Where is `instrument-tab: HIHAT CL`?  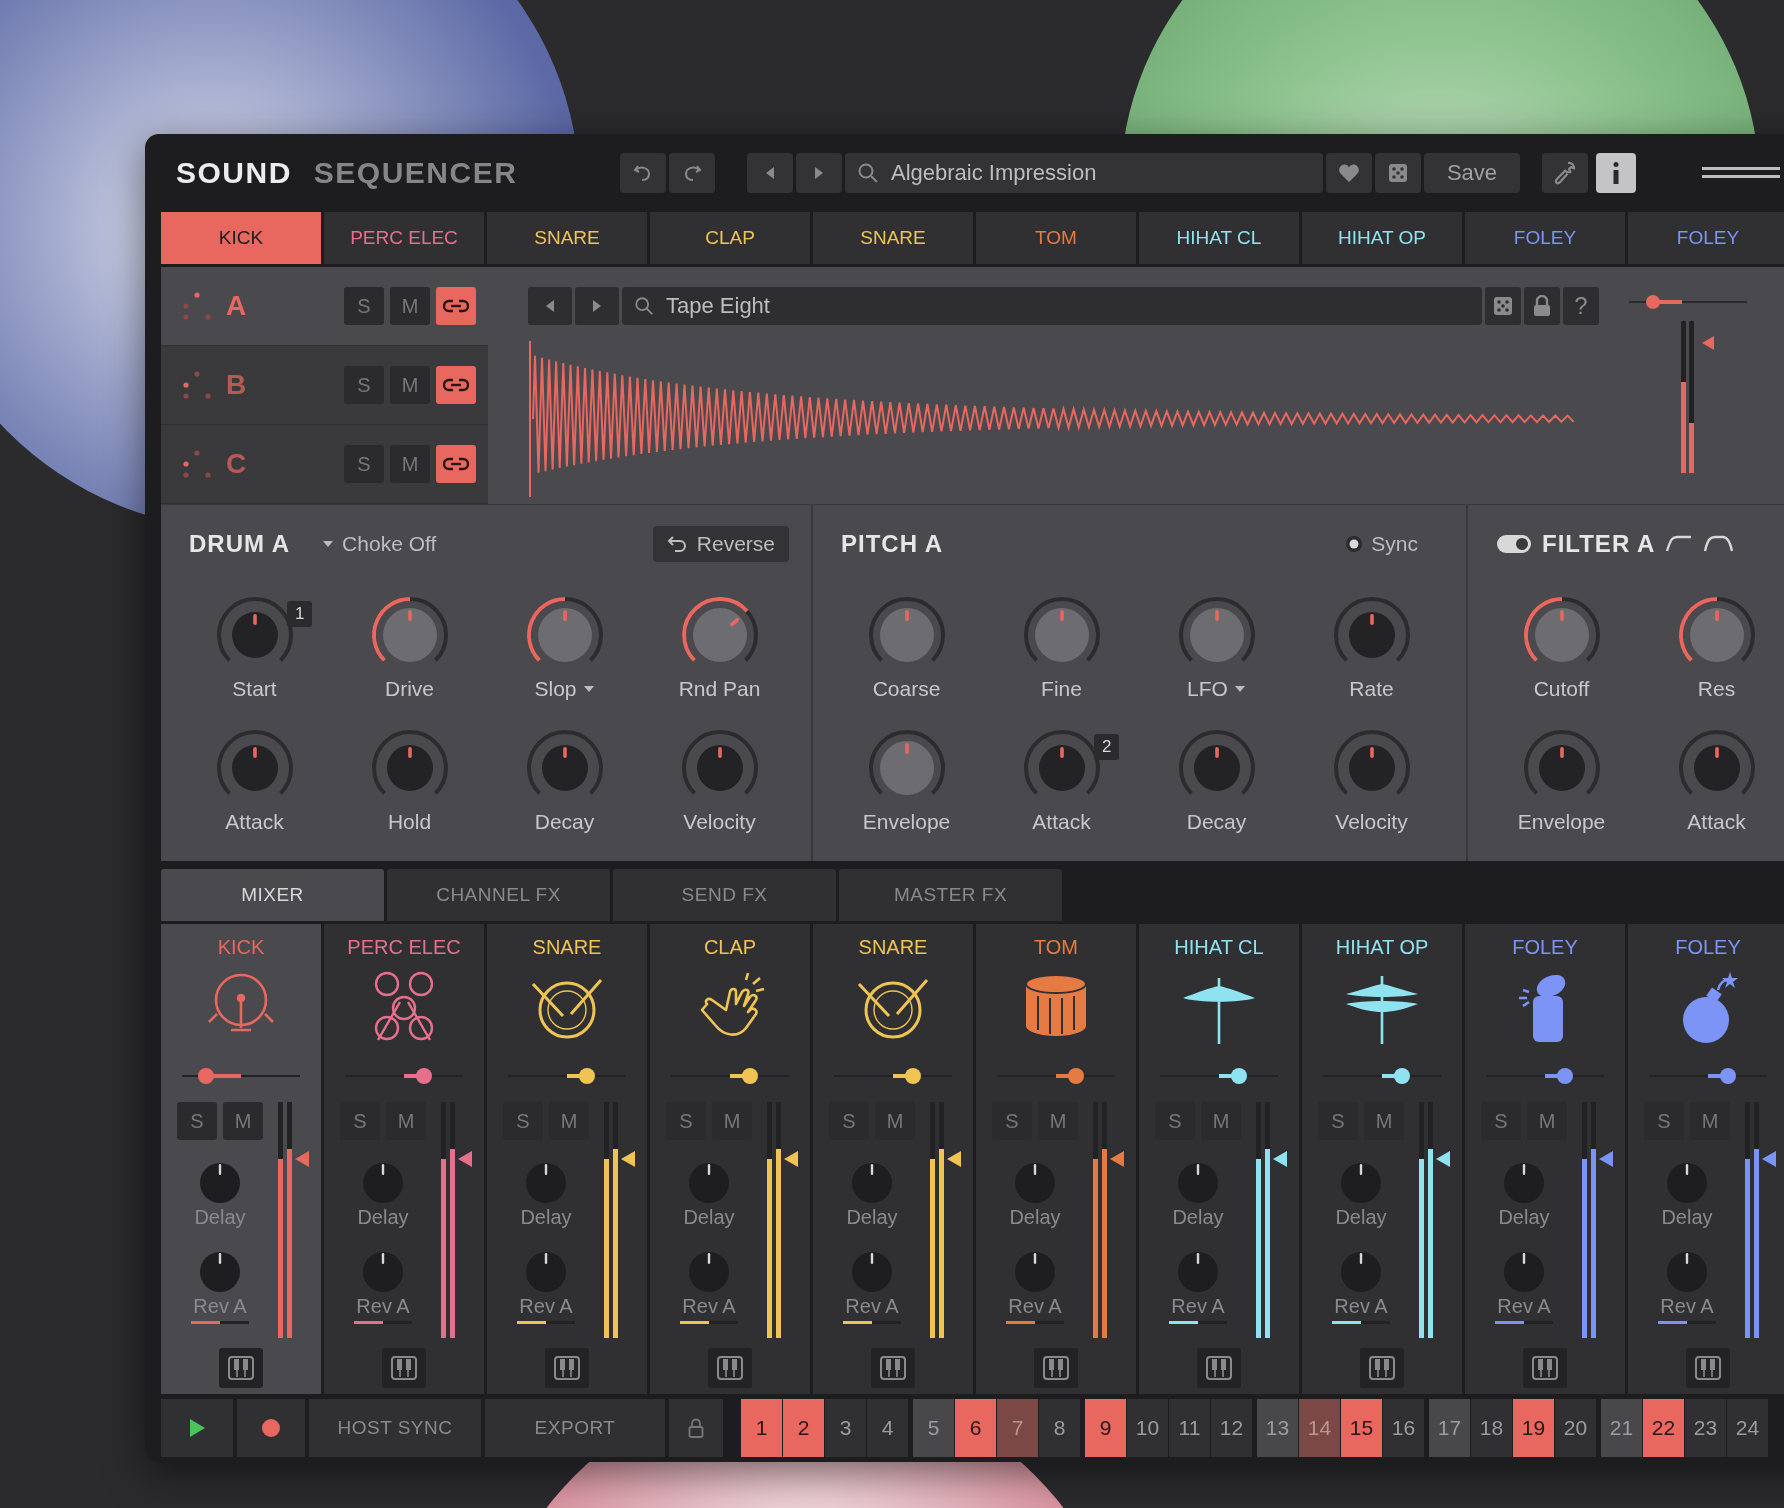 instrument-tab: HIHAT CL is located at coordinates (1219, 238).